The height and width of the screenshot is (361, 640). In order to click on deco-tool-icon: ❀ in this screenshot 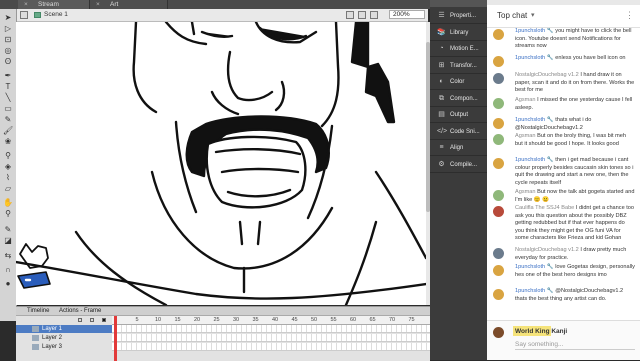, I will do `click(8, 141)`.